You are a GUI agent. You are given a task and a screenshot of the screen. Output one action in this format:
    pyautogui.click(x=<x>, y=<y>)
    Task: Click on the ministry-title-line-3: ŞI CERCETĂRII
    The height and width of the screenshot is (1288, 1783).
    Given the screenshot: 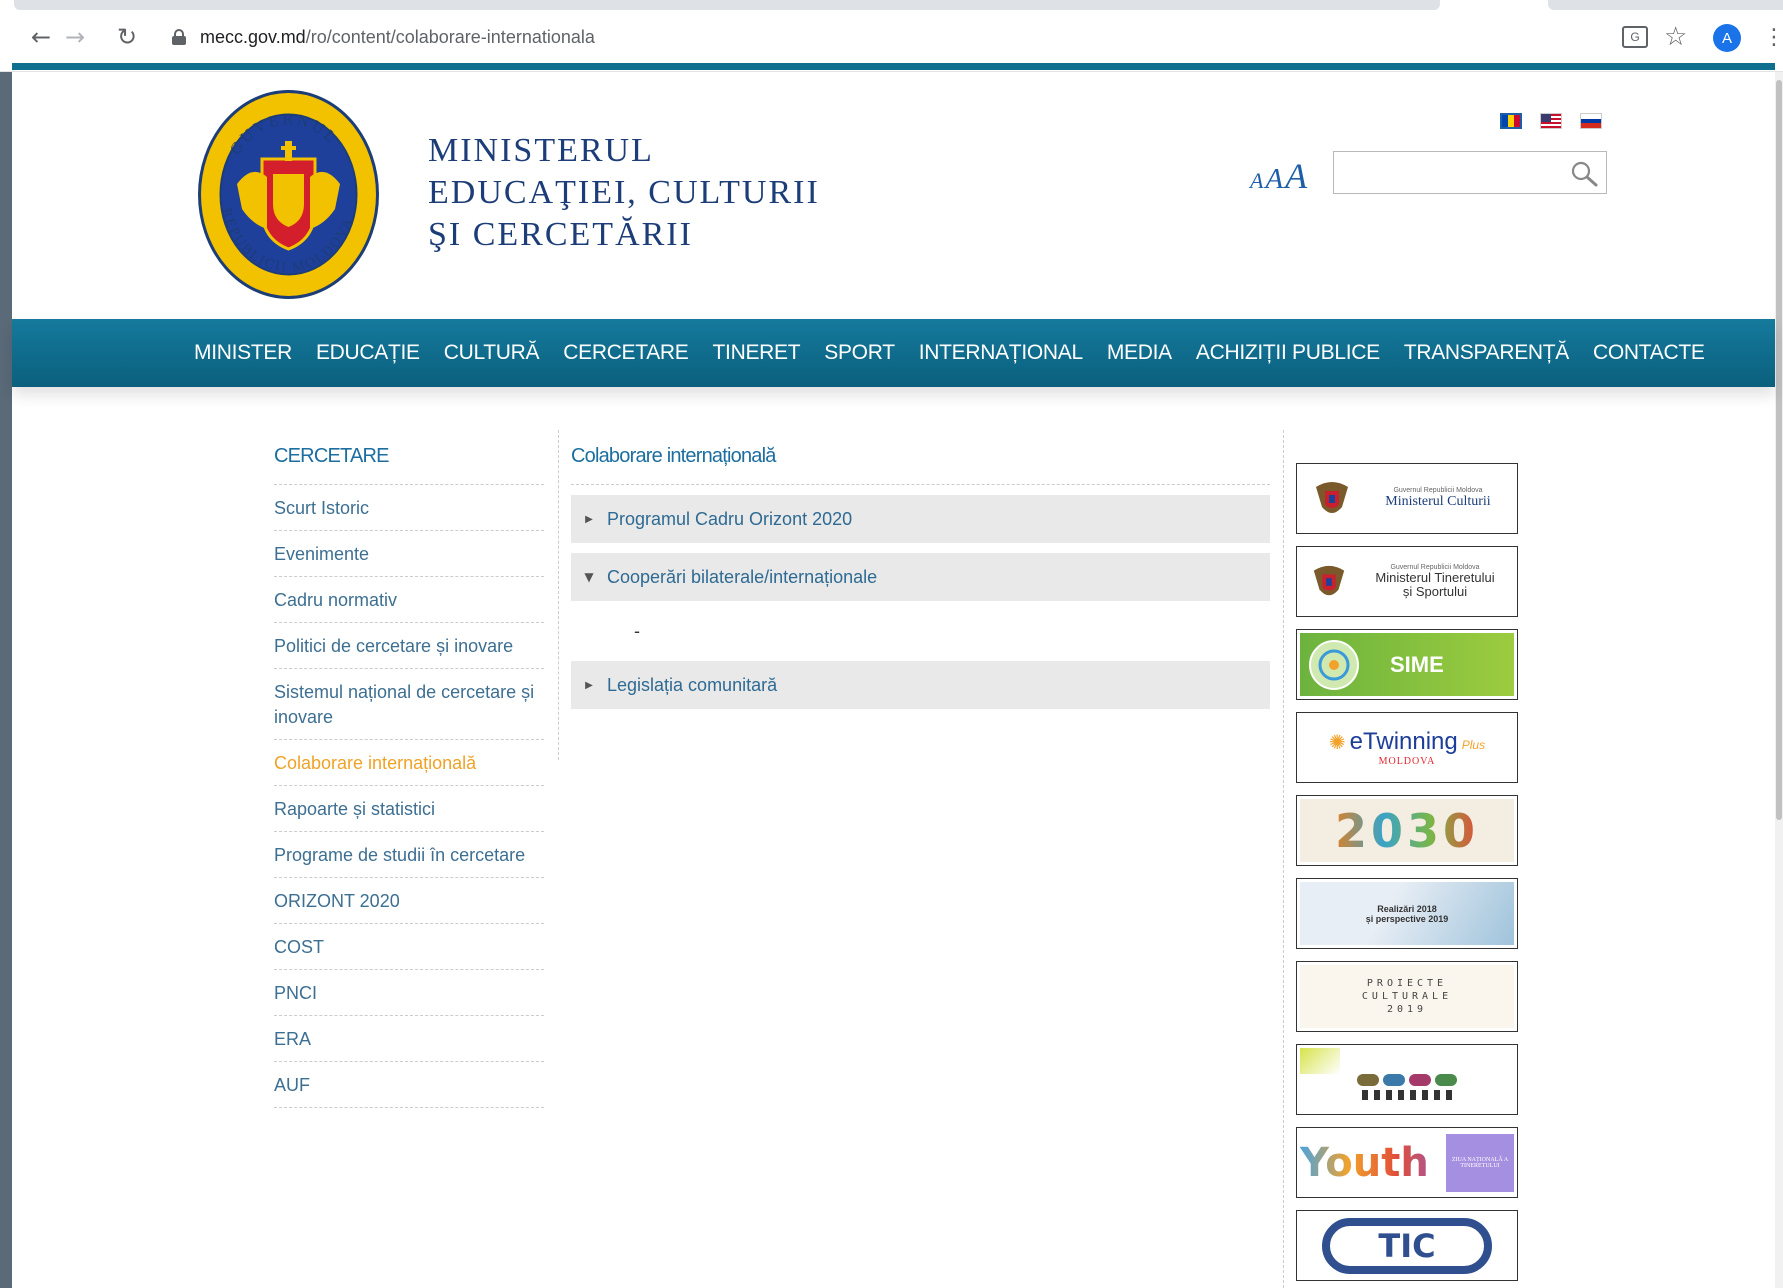 What is the action you would take?
    pyautogui.click(x=560, y=234)
    